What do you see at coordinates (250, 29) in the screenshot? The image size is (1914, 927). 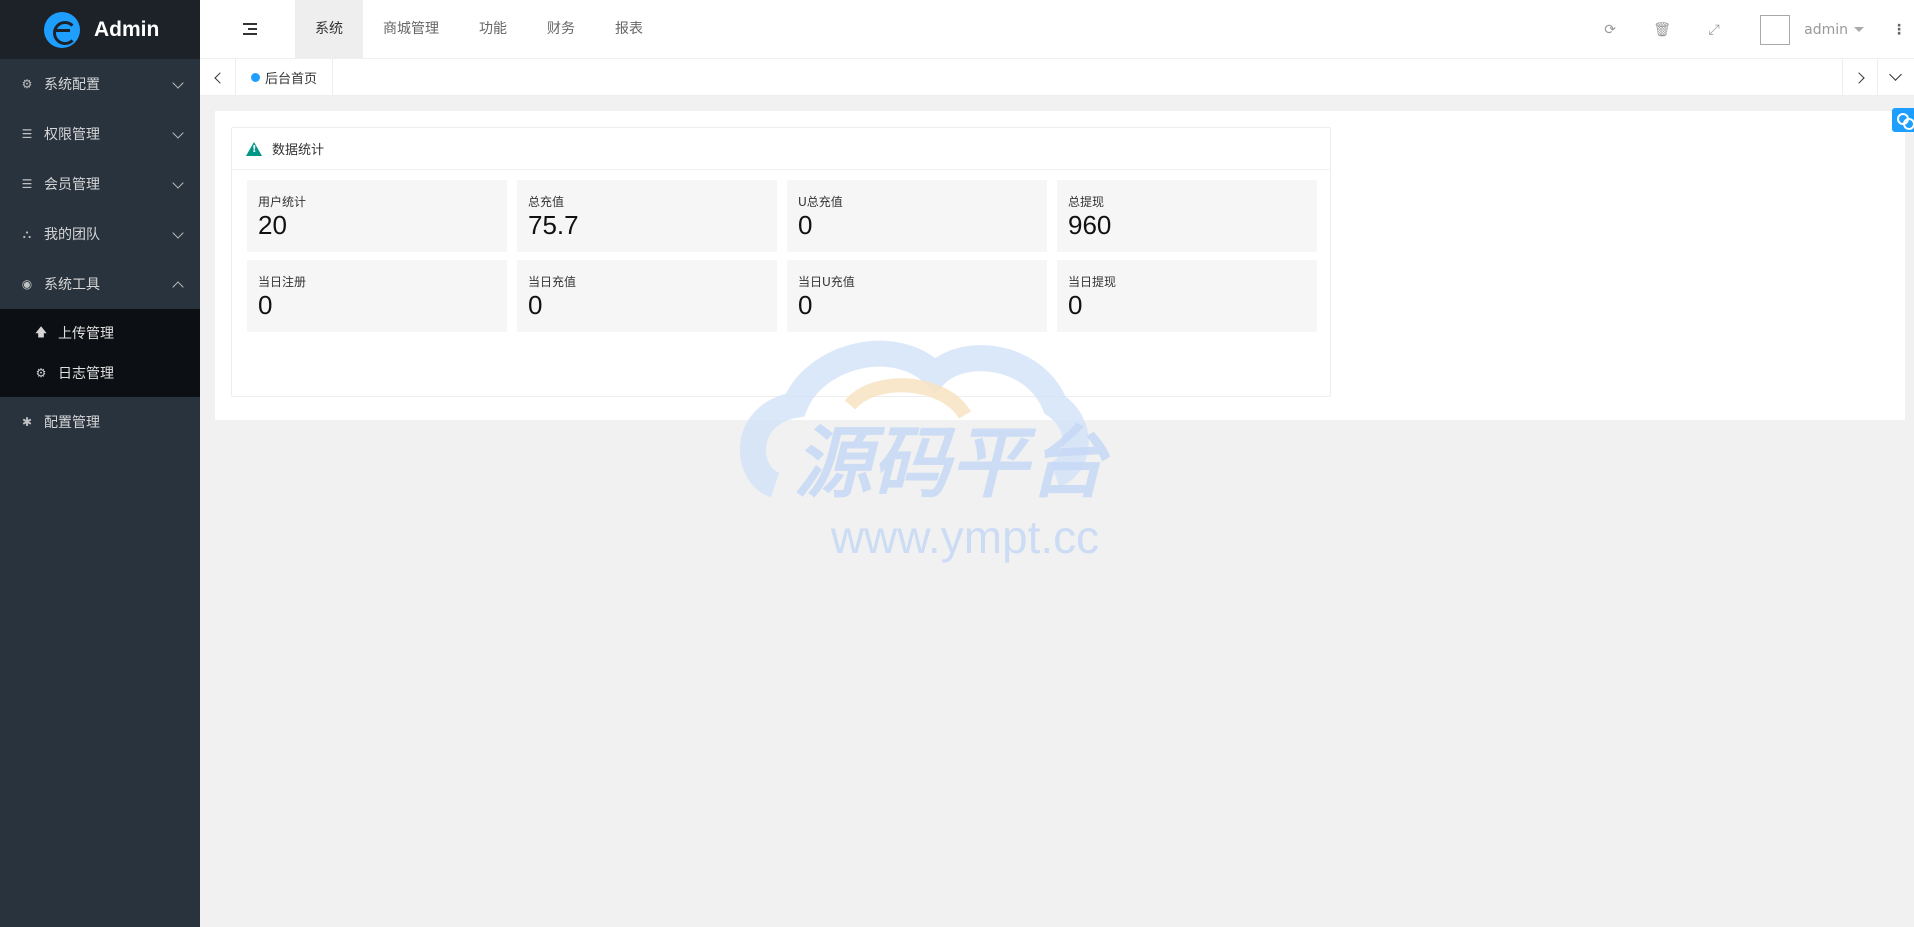 I see `sidebar-toggle-button` at bounding box center [250, 29].